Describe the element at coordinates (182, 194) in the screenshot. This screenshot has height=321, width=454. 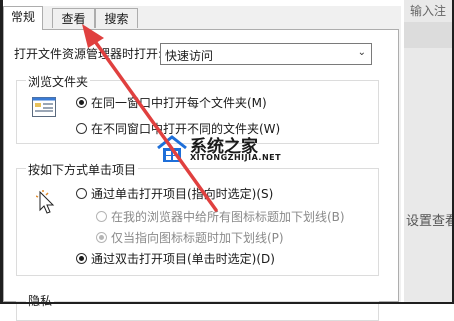
I see `radio-single-click-label: 通过单击打开项目(指向时选定)(S)` at that location.